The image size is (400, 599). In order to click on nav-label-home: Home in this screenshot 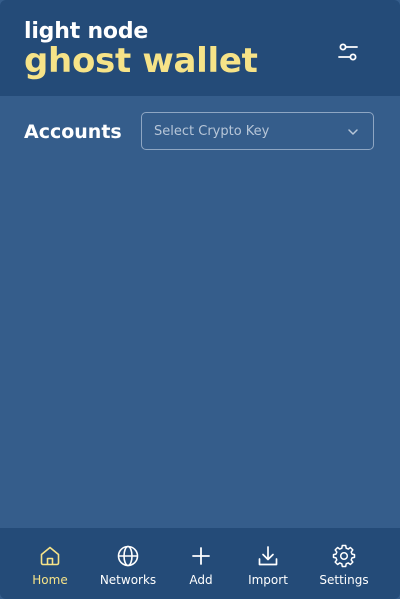, I will do `click(50, 580)`.